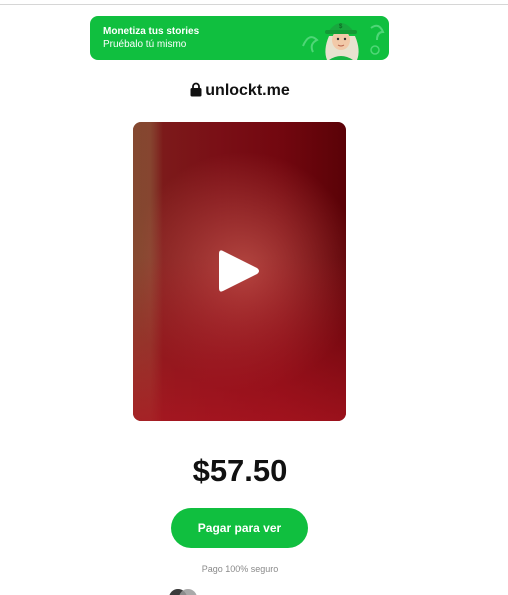 This screenshot has height=595, width=508. Describe the element at coordinates (239, 38) in the screenshot. I see `monetize-banner: Monetiza tus stories Pruébalo tú mismo $` at that location.